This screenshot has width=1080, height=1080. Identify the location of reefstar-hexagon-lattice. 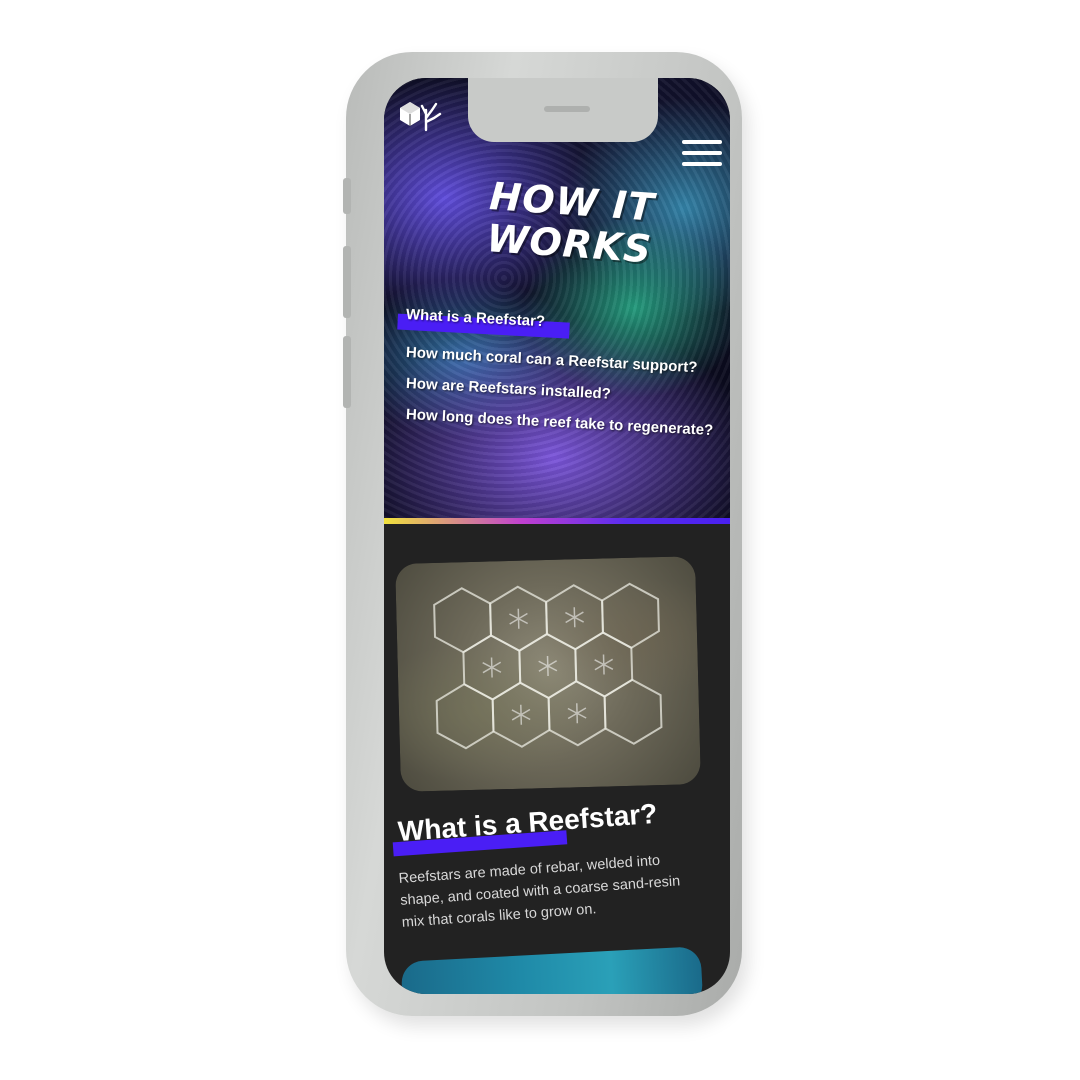
(548, 666).